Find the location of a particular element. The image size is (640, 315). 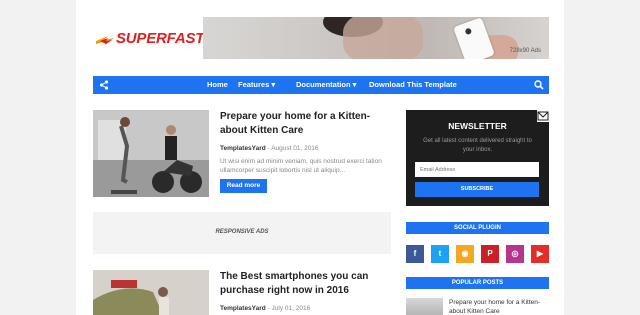

post-date: - August 01, 2016 is located at coordinates (293, 148).